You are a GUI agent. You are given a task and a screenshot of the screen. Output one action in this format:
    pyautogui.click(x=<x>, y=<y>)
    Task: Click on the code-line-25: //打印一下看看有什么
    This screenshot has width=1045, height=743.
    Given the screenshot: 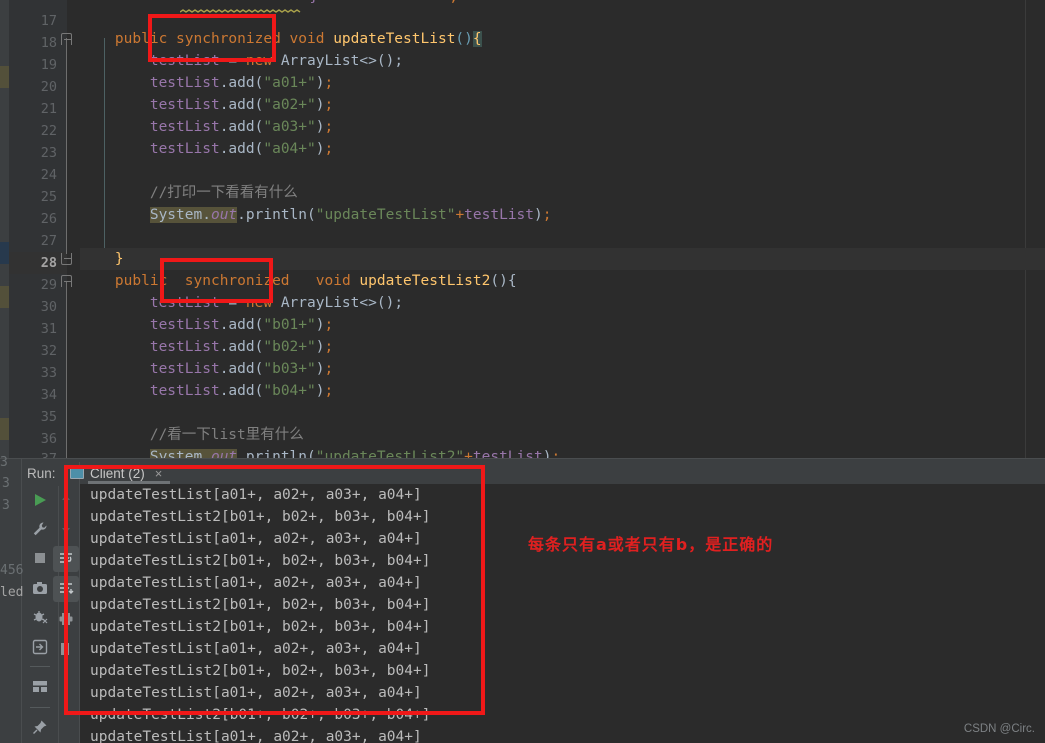 What is the action you would take?
    pyautogui.click(x=189, y=193)
    